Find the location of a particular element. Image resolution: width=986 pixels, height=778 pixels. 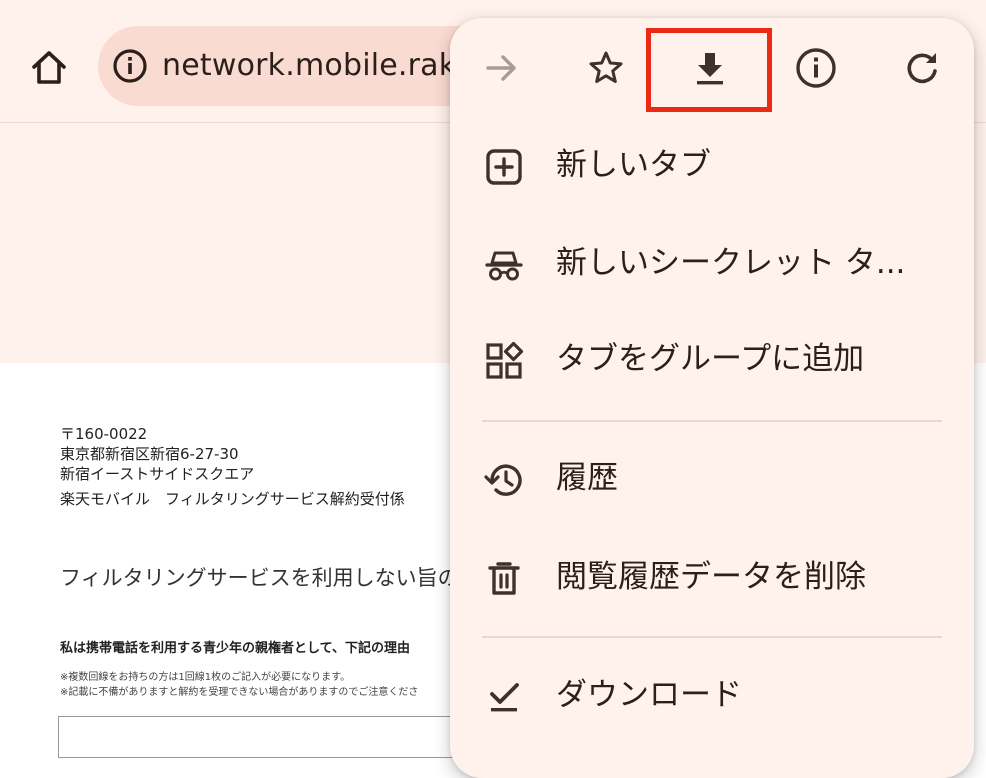

menu-item-label: 新しいタブ is located at coordinates (633, 165).